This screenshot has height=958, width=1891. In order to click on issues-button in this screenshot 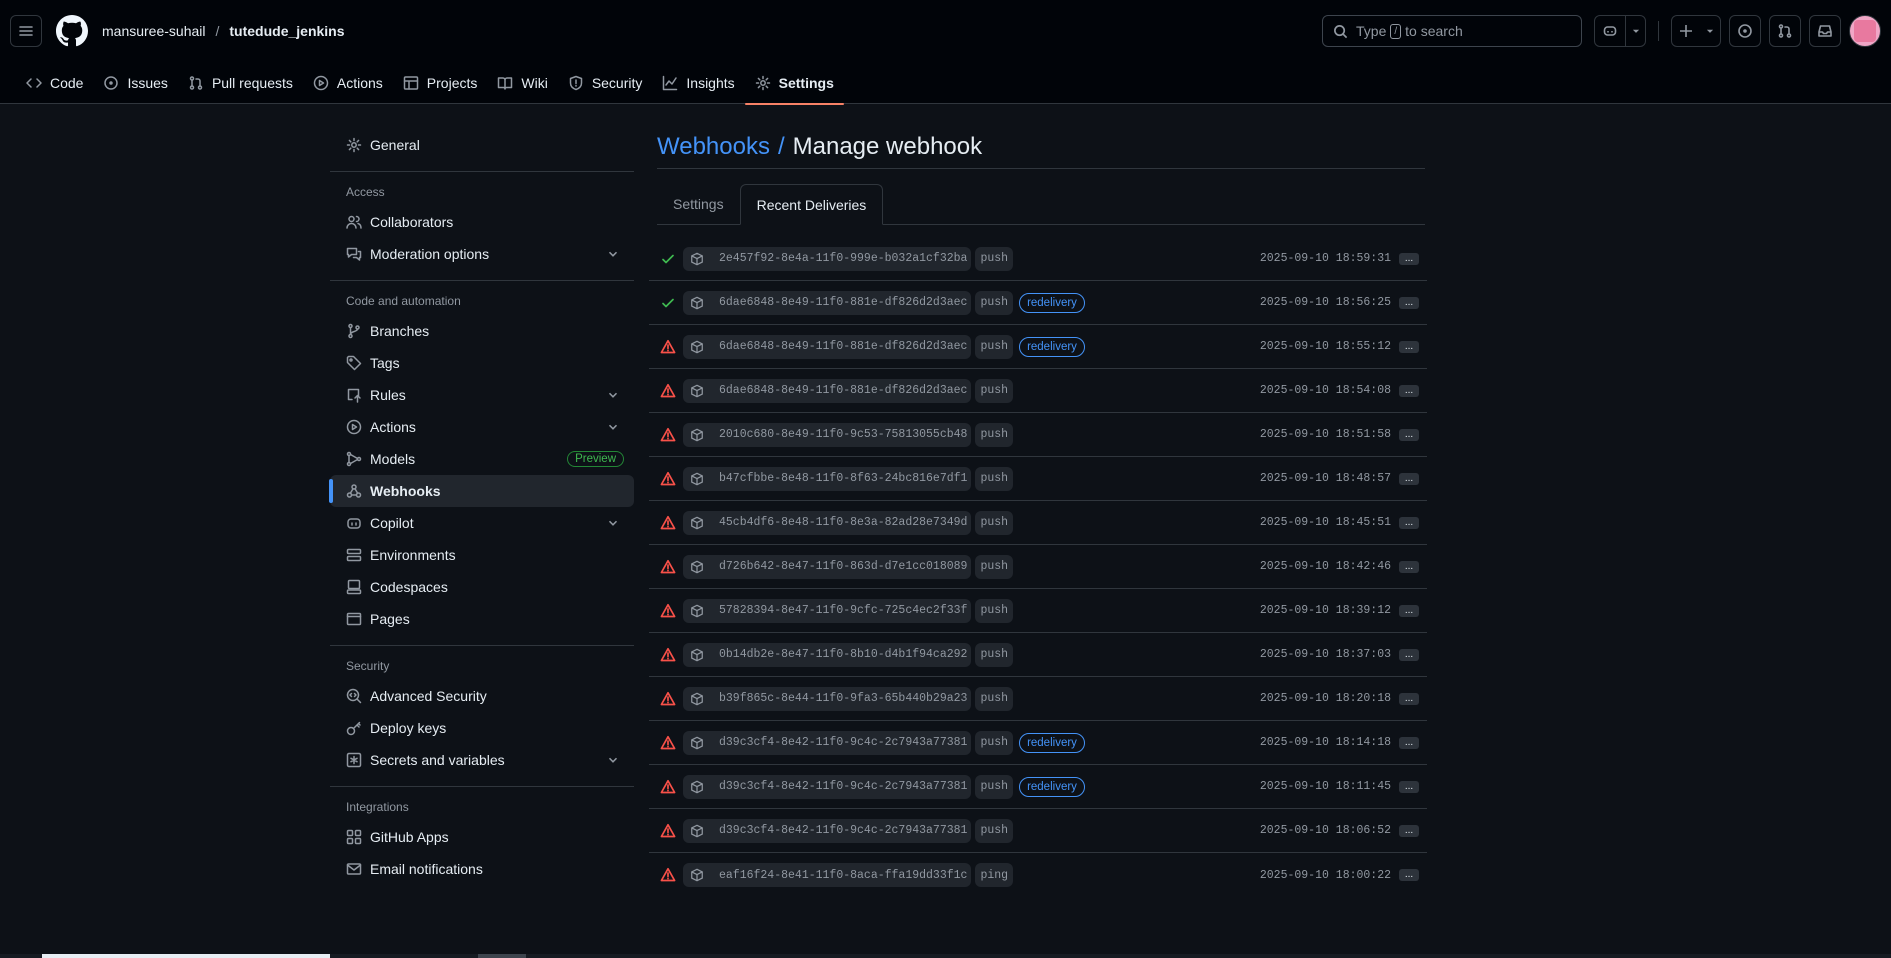, I will do `click(1745, 31)`.